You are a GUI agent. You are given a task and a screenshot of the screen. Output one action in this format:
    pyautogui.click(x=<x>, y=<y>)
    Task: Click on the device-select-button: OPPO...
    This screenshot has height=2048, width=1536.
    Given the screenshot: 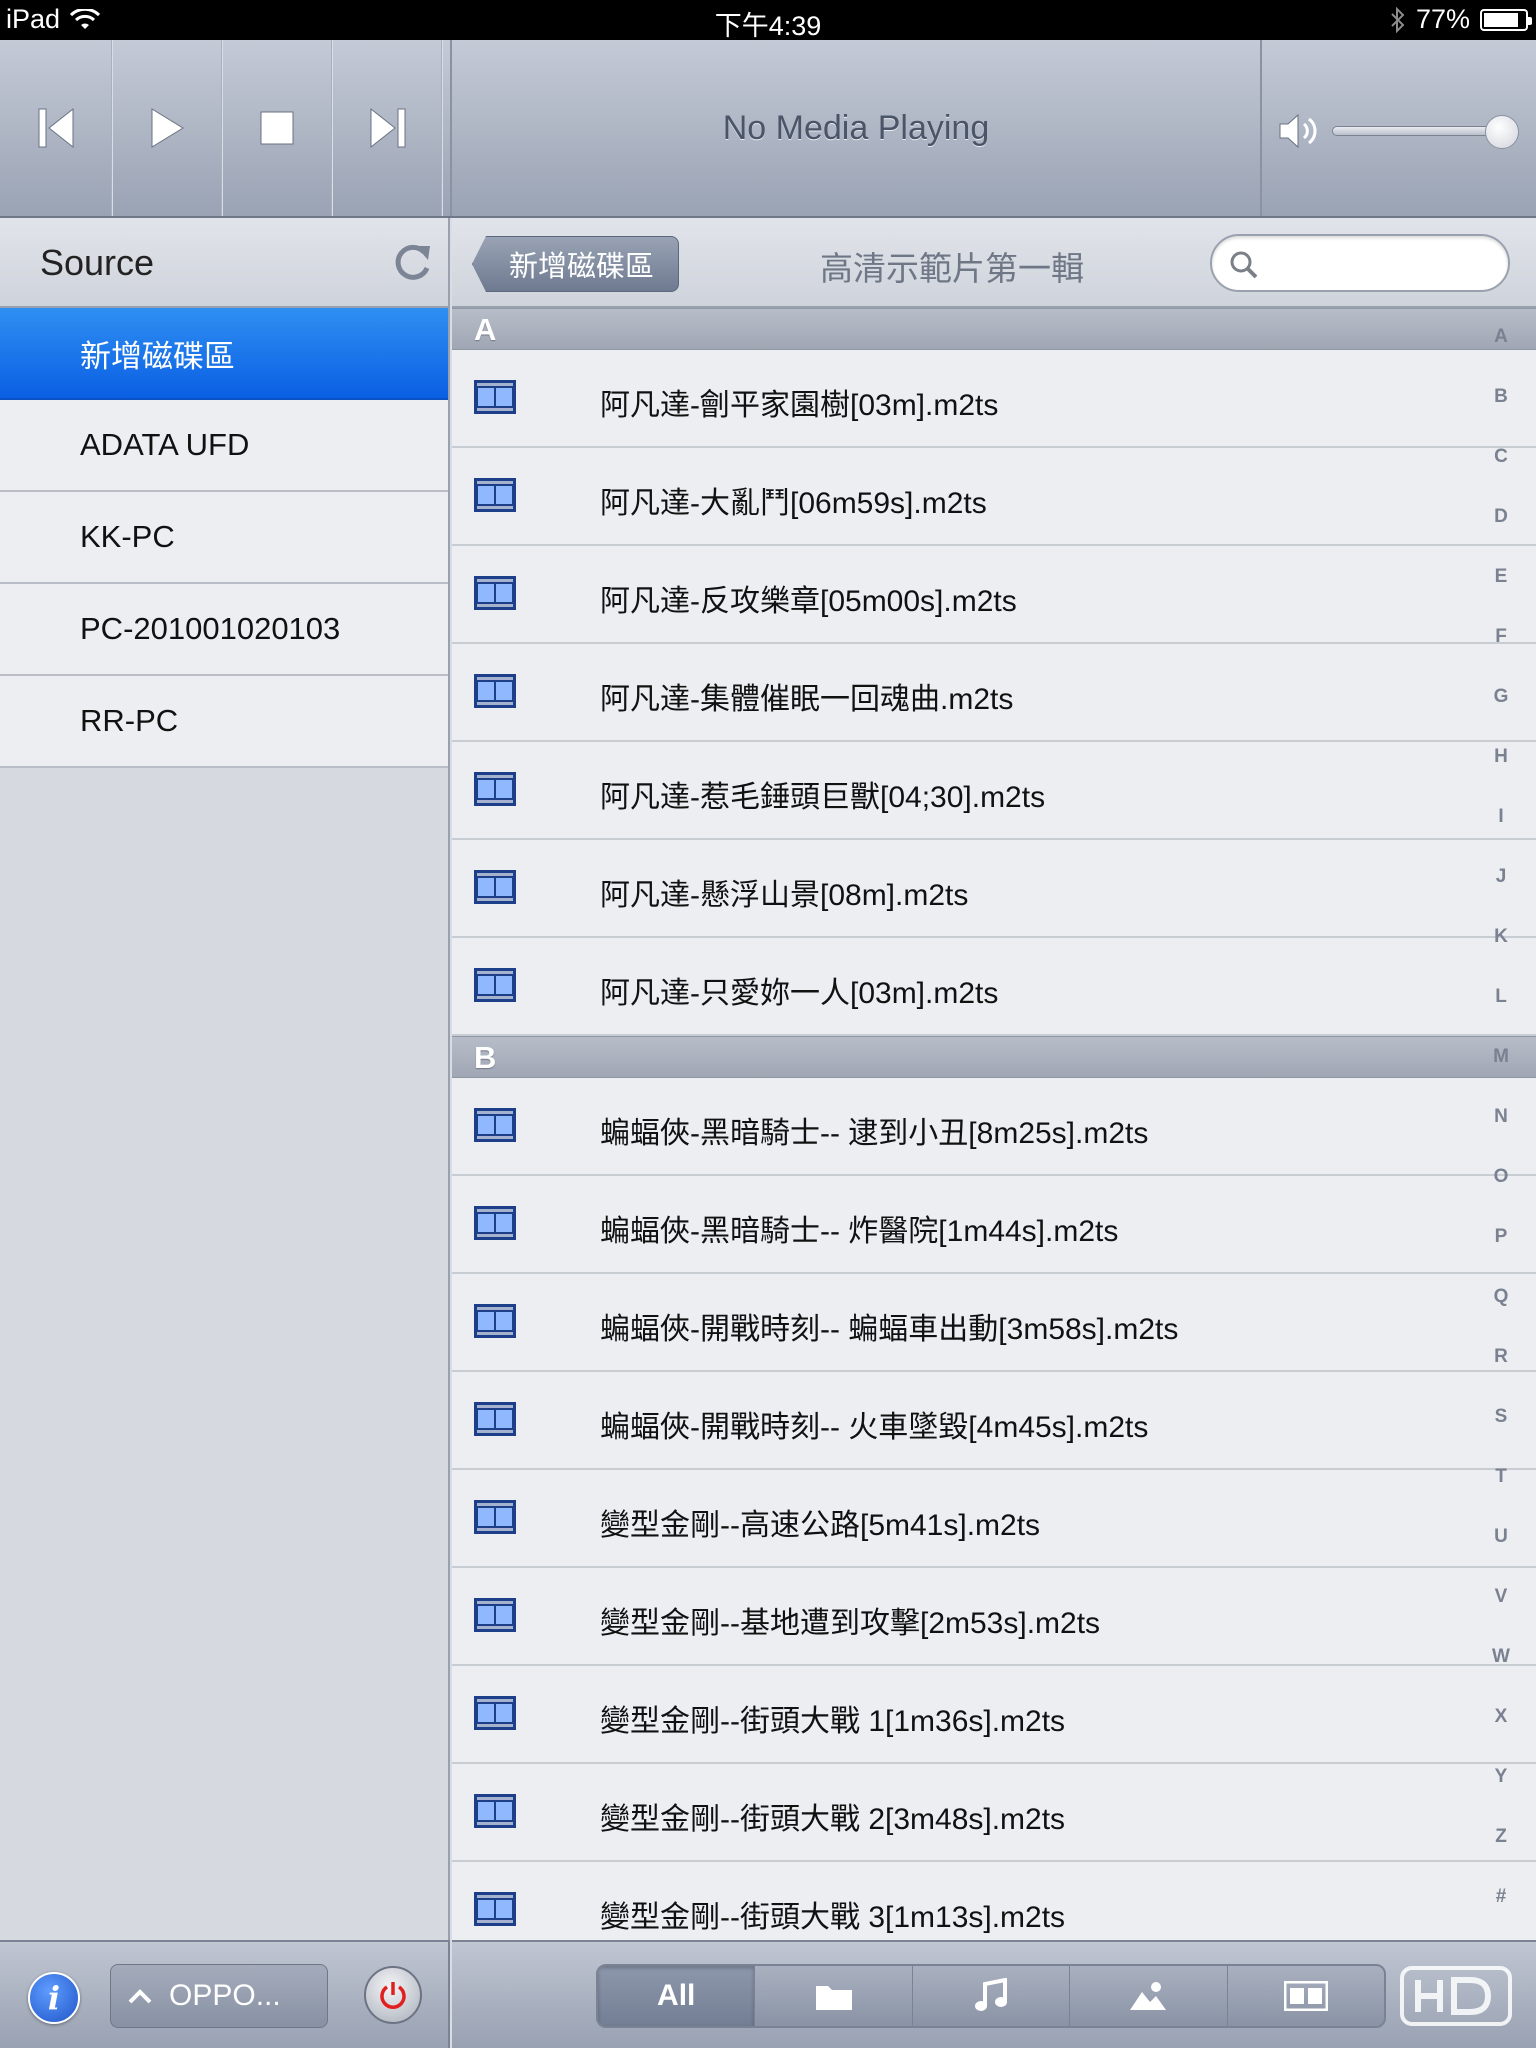 What is the action you would take?
    pyautogui.click(x=219, y=1996)
    